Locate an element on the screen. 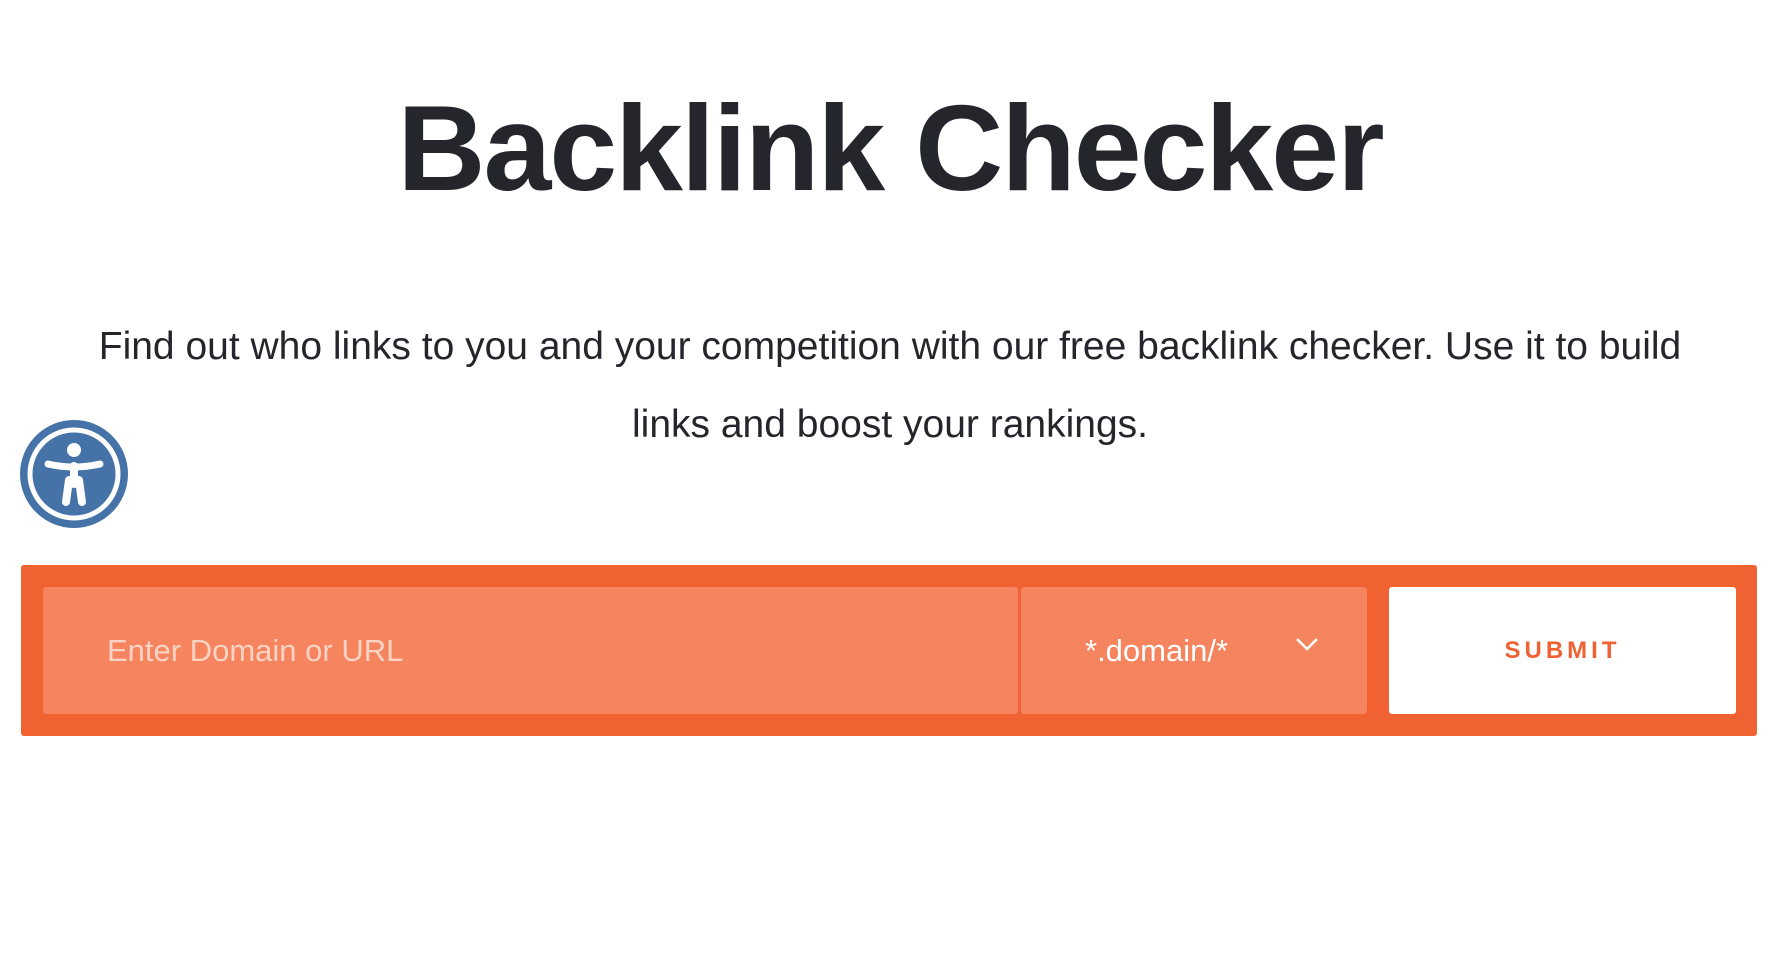  description-line-2: links and boost your rankings. is located at coordinates (890, 424).